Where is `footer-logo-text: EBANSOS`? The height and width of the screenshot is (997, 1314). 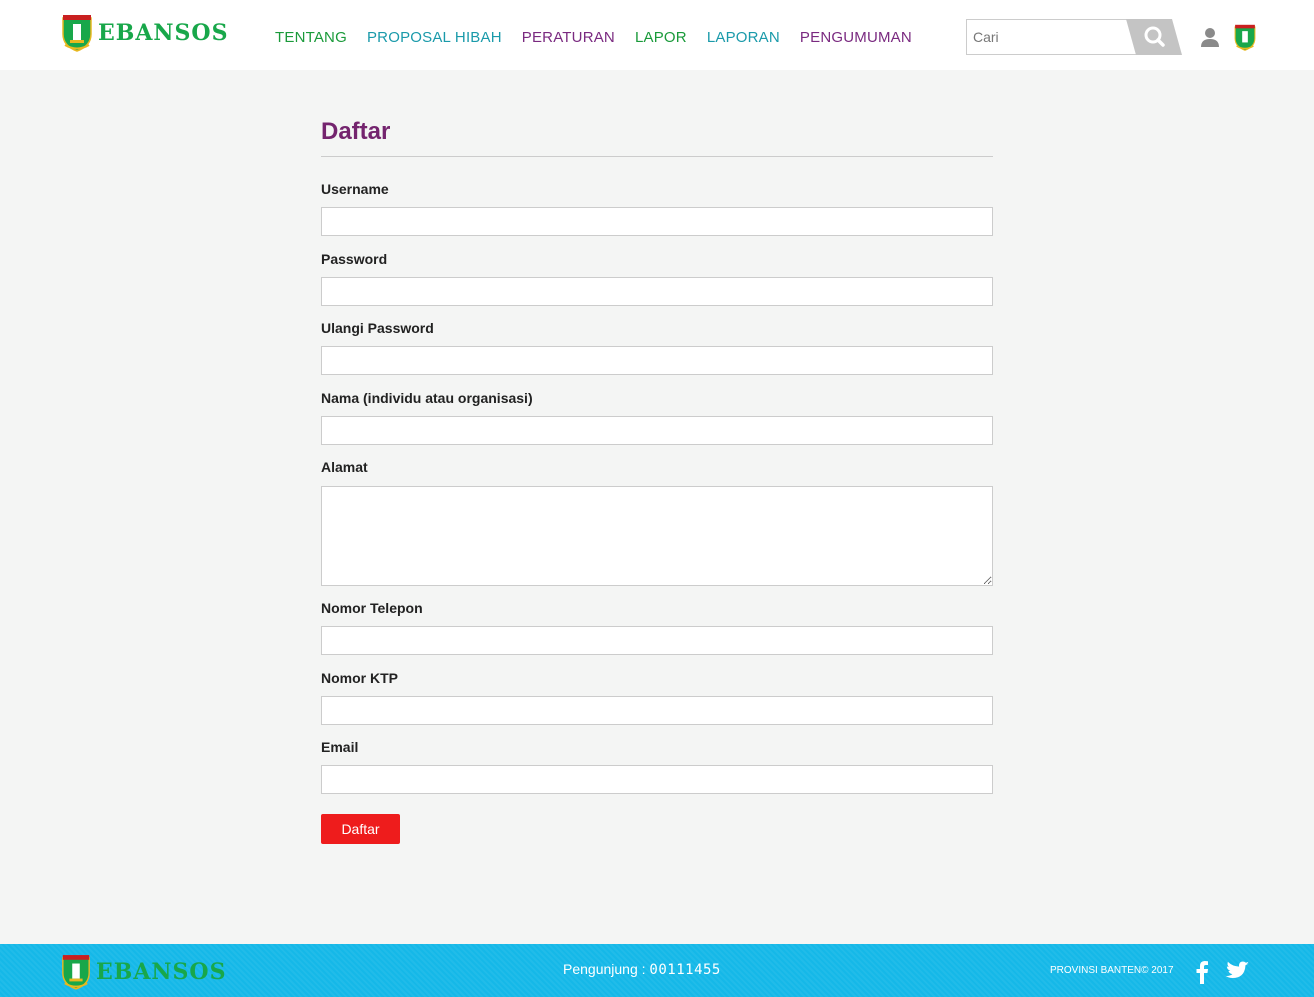 footer-logo-text: EBANSOS is located at coordinates (161, 972).